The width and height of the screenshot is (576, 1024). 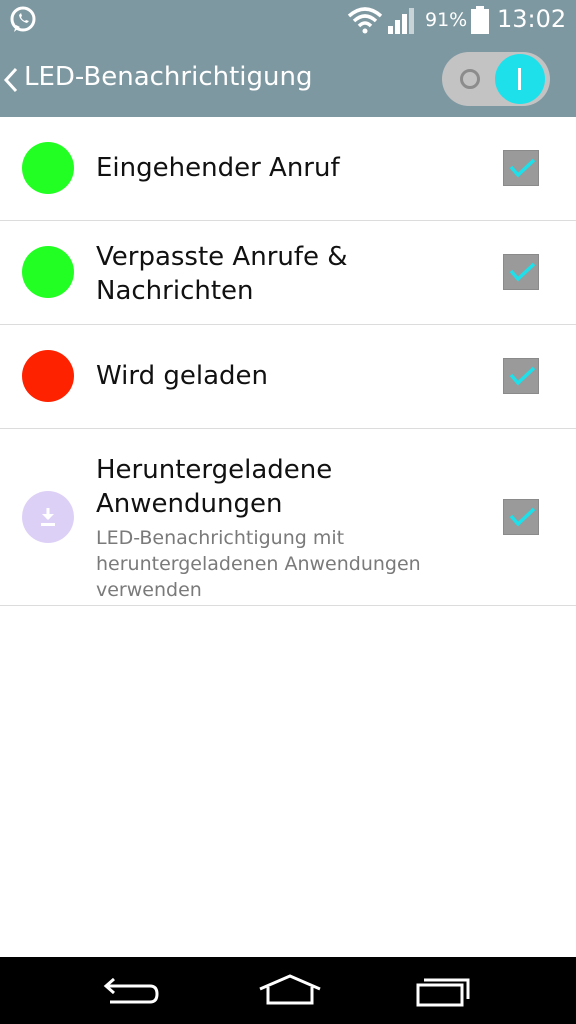 I want to click on navigation-bar, so click(x=288, y=990).